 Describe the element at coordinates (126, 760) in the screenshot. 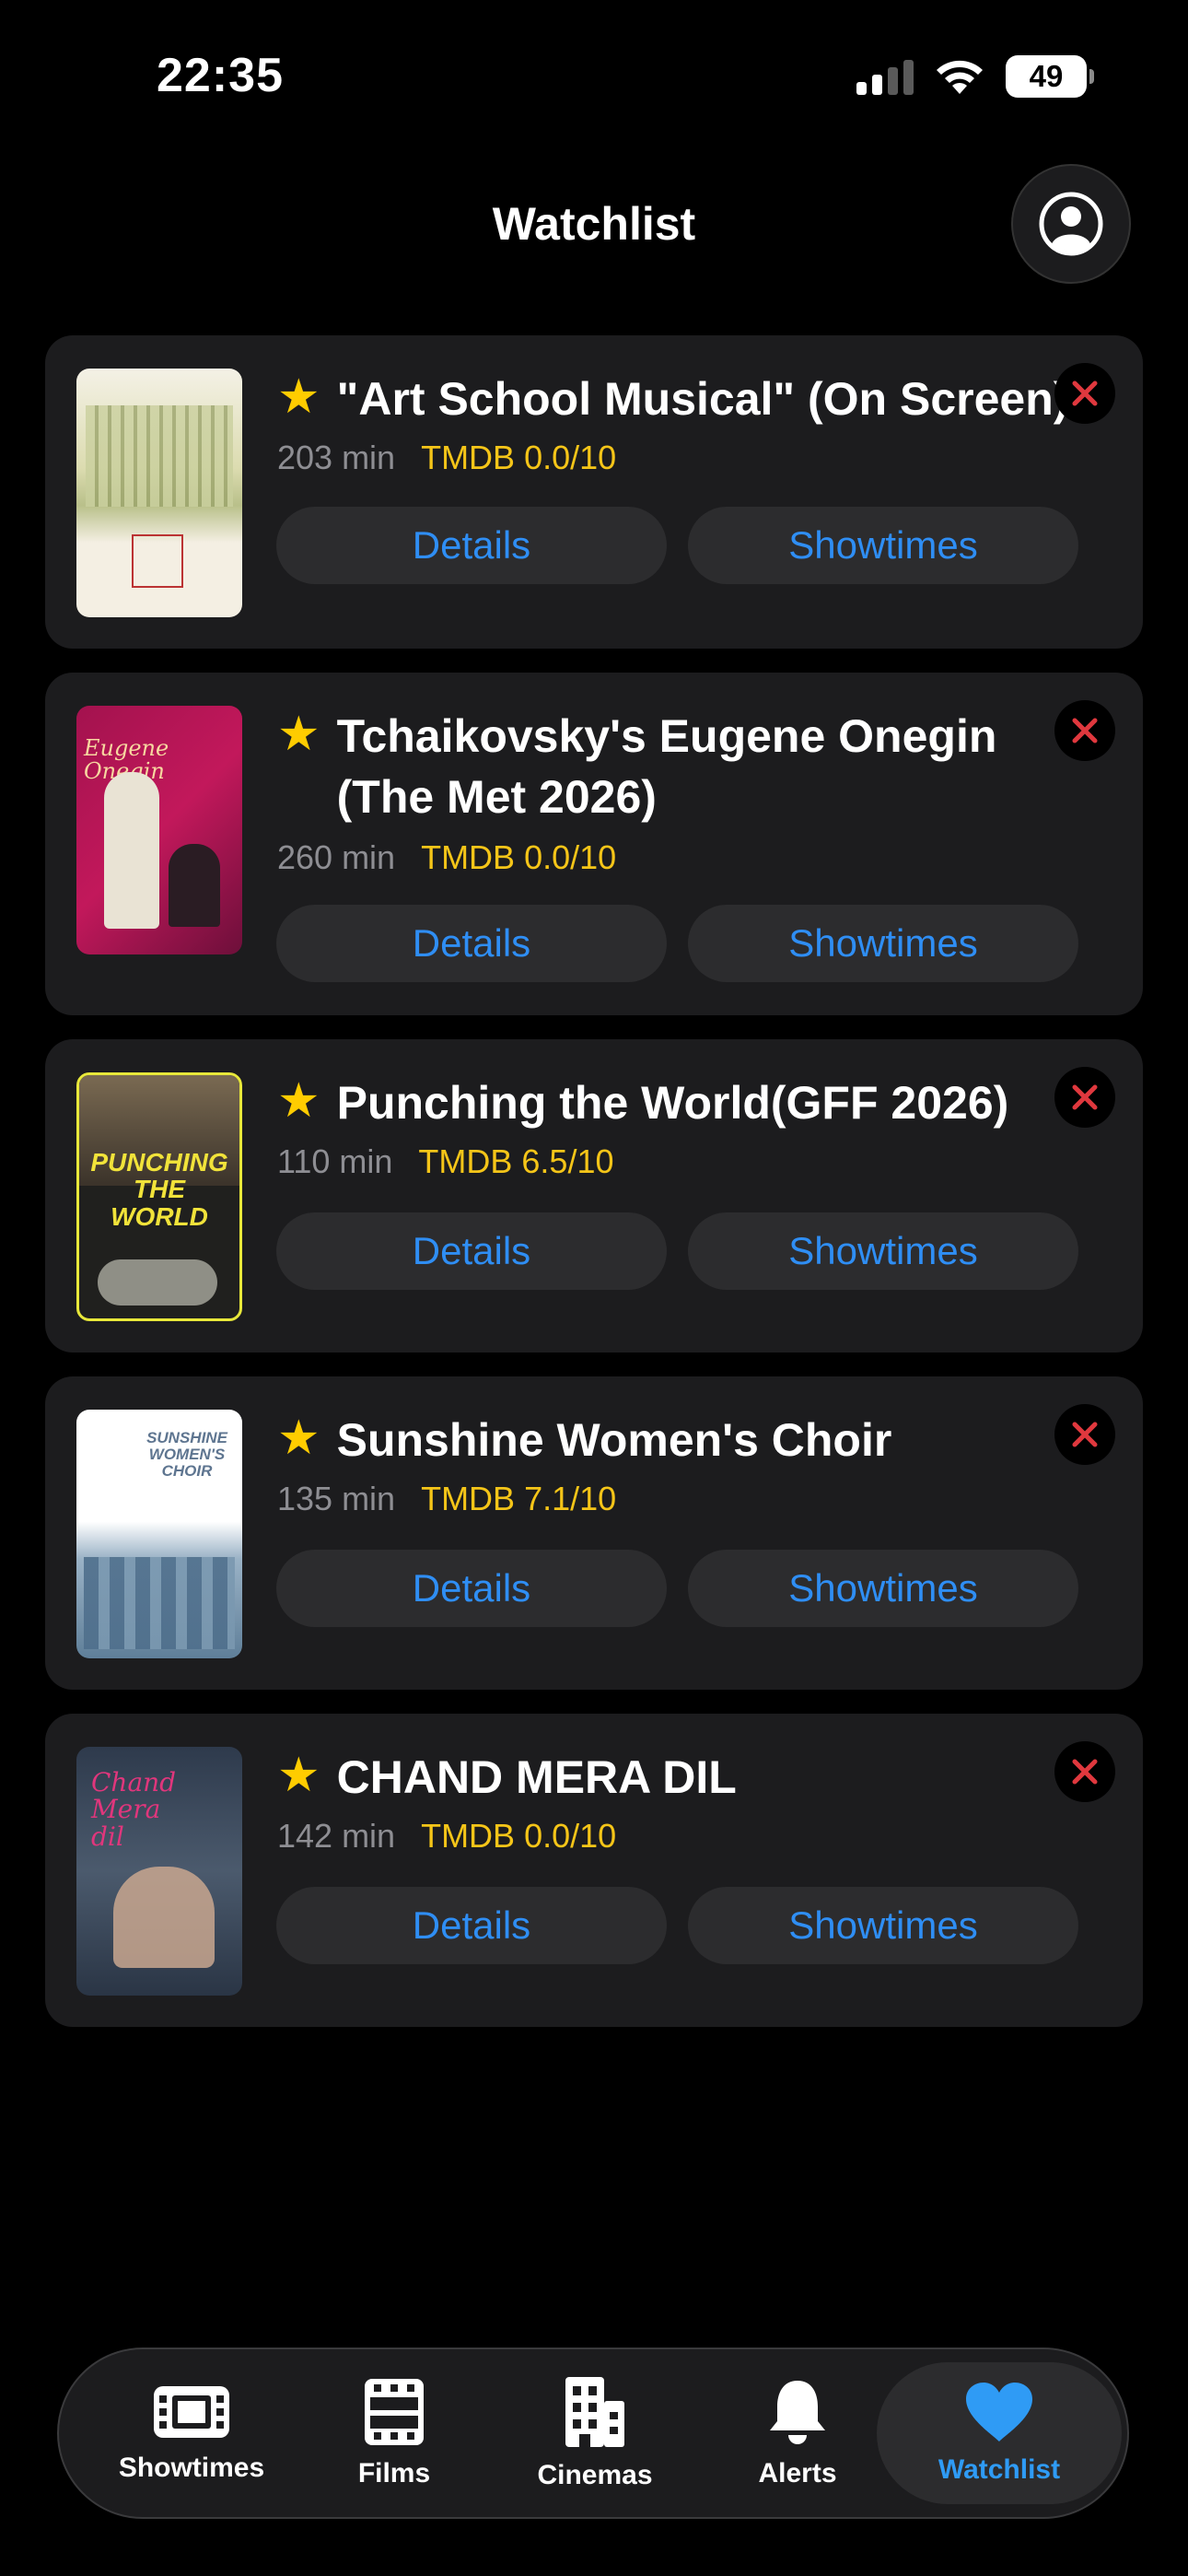

I see `poster-text: Eugene Onegin` at that location.